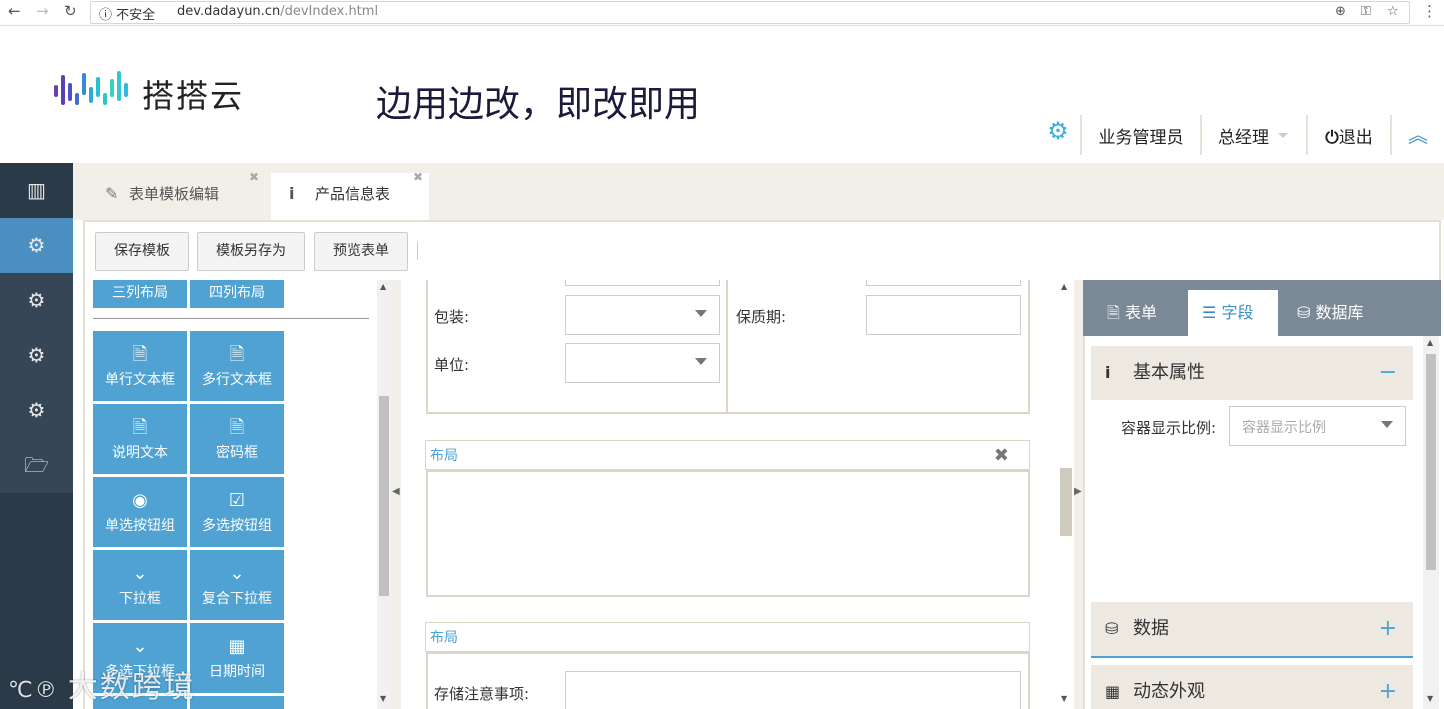  I want to click on save-template-button: 保存模板, so click(142, 251).